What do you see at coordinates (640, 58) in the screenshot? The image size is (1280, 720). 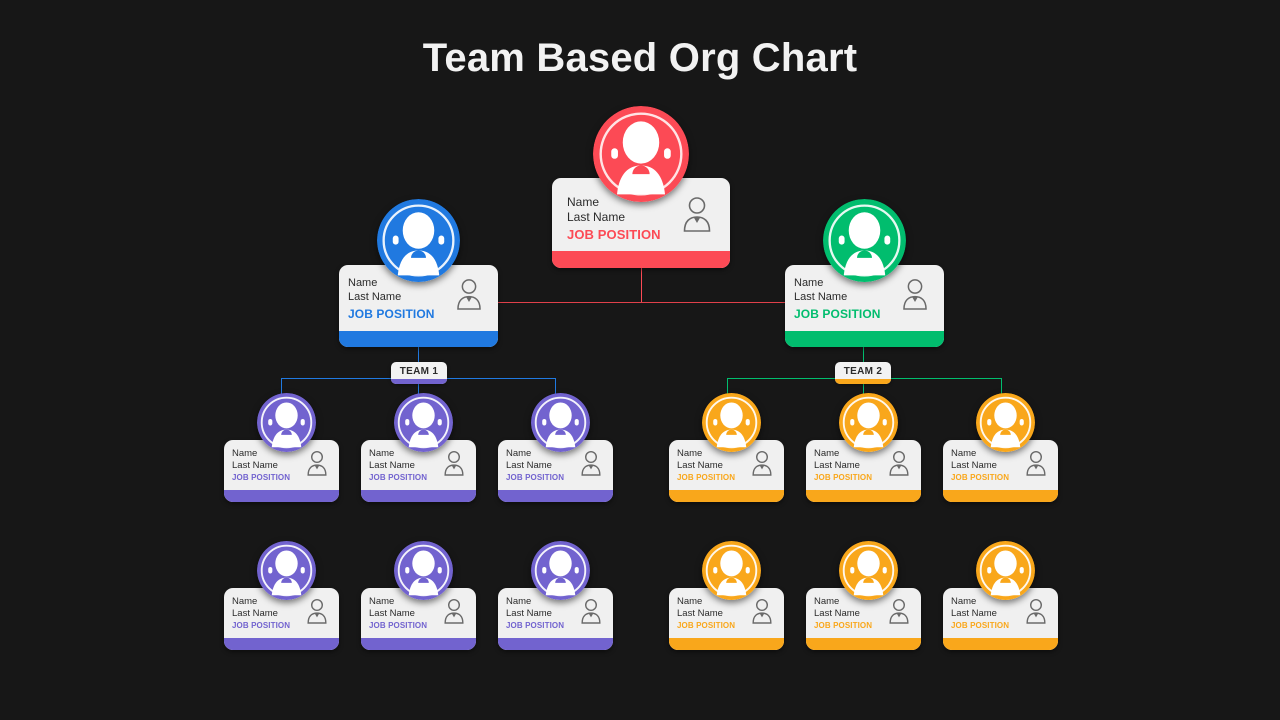 I see `page-title: Team Based Org Chart` at bounding box center [640, 58].